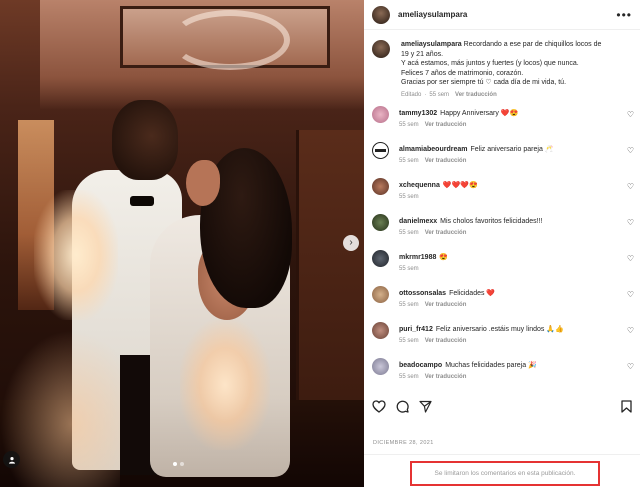 The image size is (640, 487). I want to click on comment-item: mkrmr1988 😍 55 sem ♡, so click(502, 268).